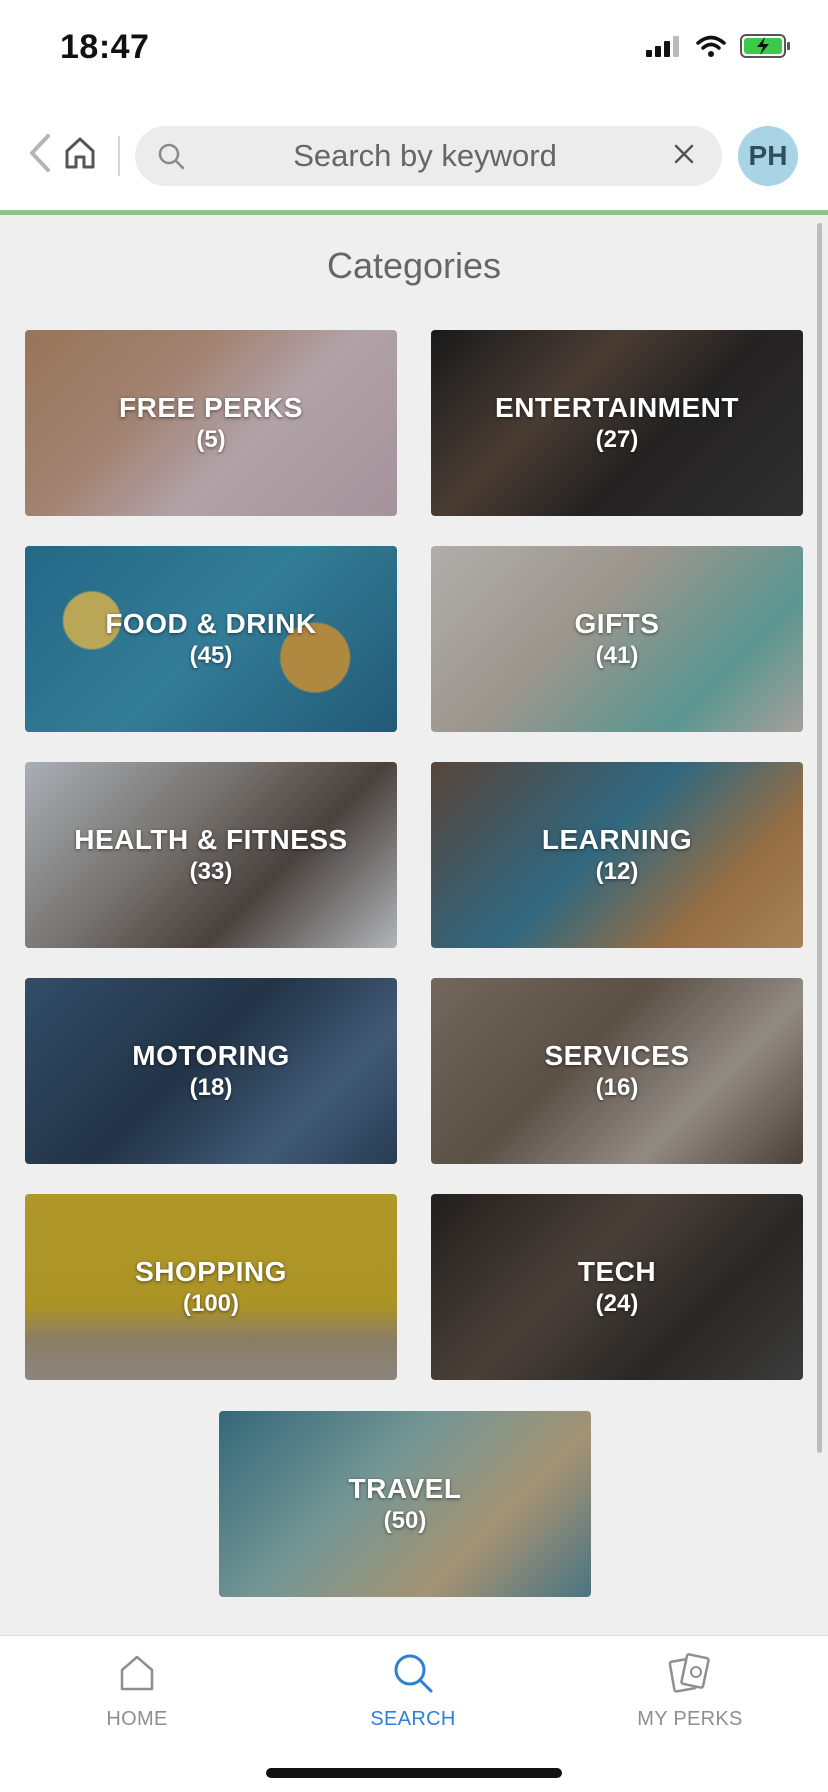 The width and height of the screenshot is (828, 1792). I want to click on status-bar: 18:47, so click(414, 50).